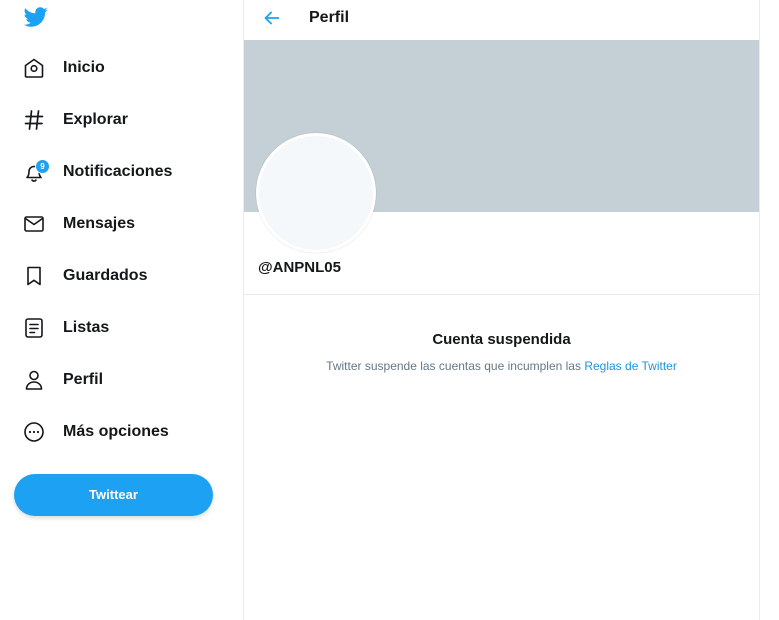  Describe the element at coordinates (34, 380) in the screenshot. I see `person-icon` at that location.